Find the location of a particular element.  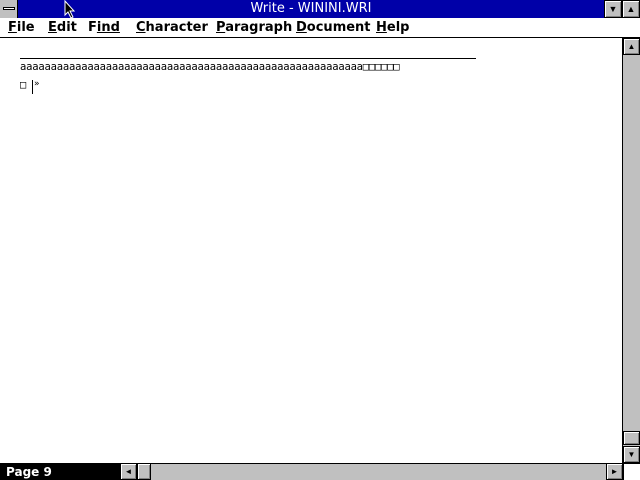

menu-character: Character is located at coordinates (172, 28).